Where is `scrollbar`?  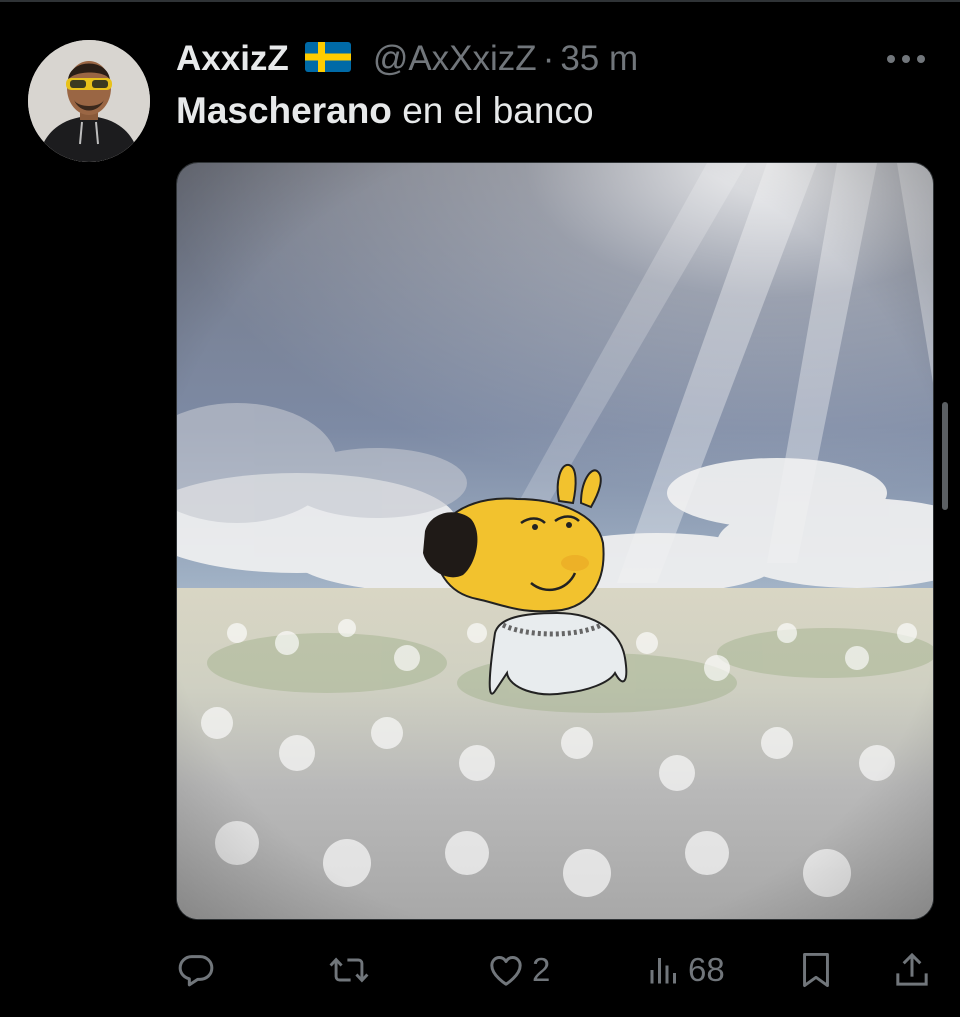
scrollbar is located at coordinates (945, 456).